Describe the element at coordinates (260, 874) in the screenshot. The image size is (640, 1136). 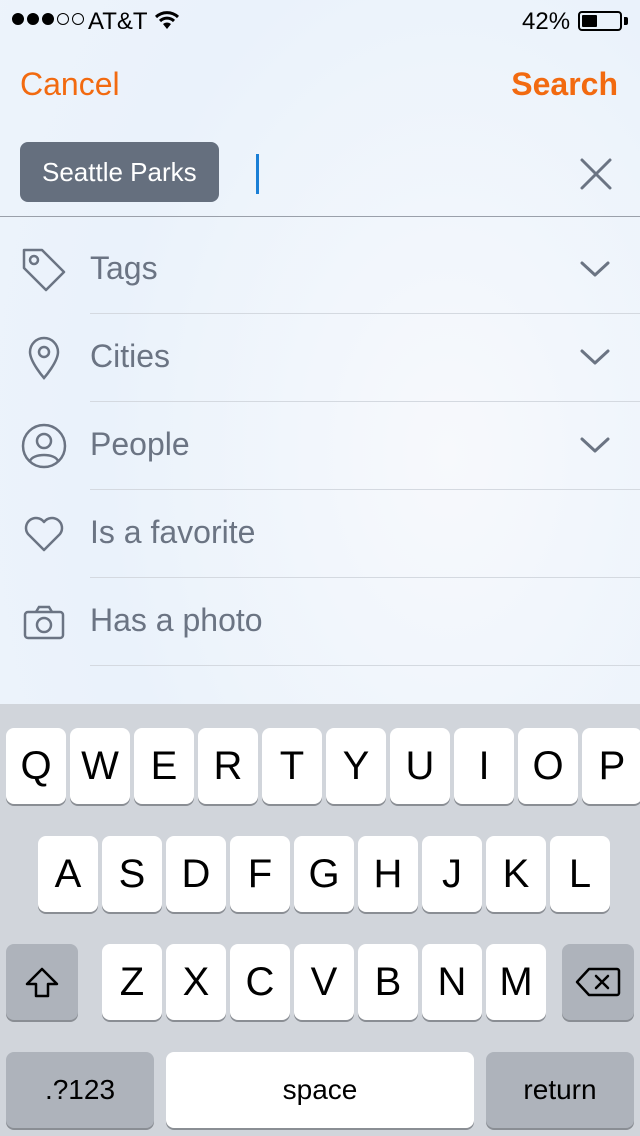
I see `key-f: F` at that location.